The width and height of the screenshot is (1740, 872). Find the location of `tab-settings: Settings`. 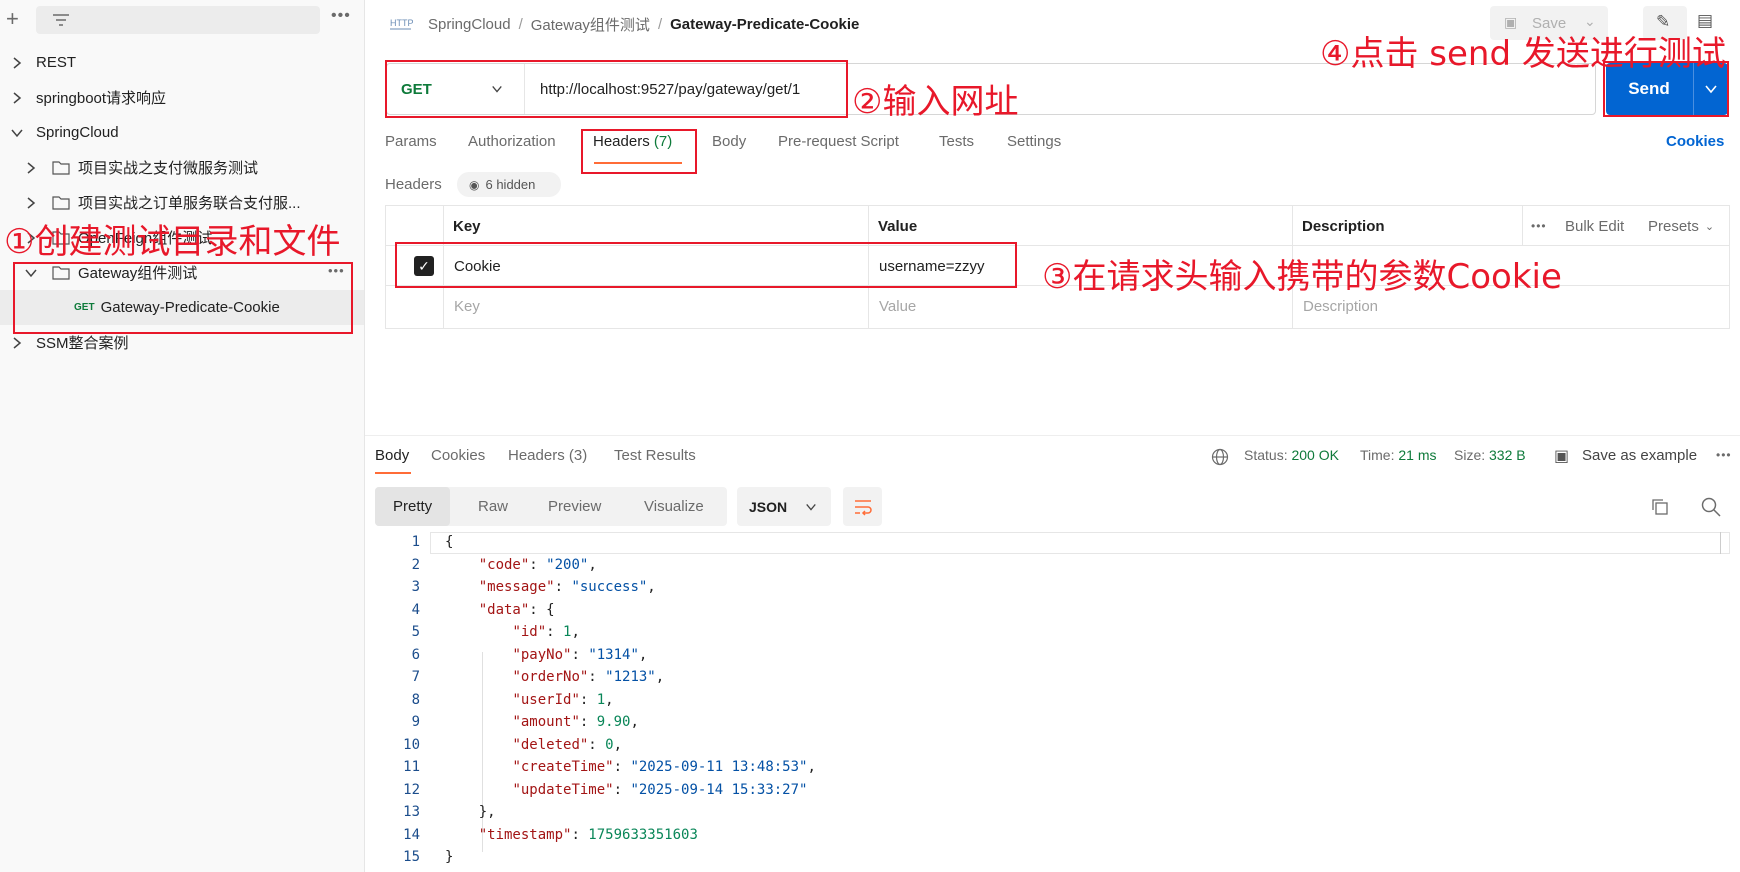

tab-settings: Settings is located at coordinates (1034, 145).